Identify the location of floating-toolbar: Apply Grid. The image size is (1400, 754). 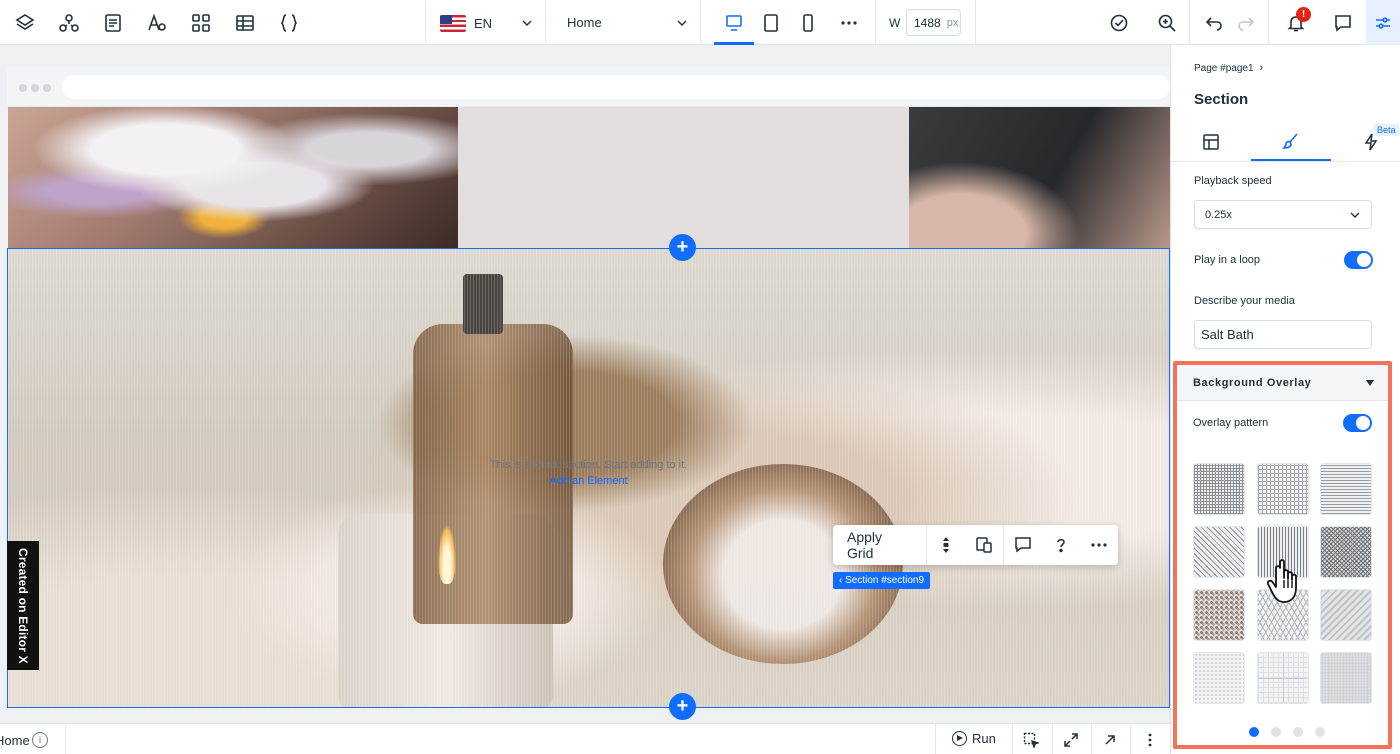
(975, 545).